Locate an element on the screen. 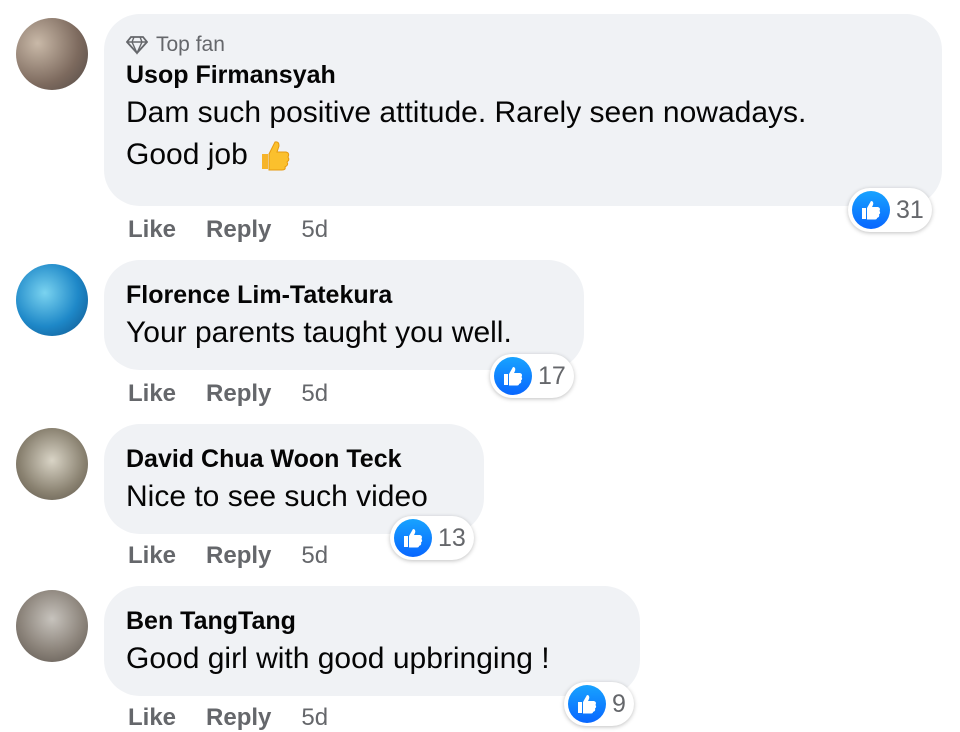 The width and height of the screenshot is (960, 732). diamond-icon is located at coordinates (137, 45).